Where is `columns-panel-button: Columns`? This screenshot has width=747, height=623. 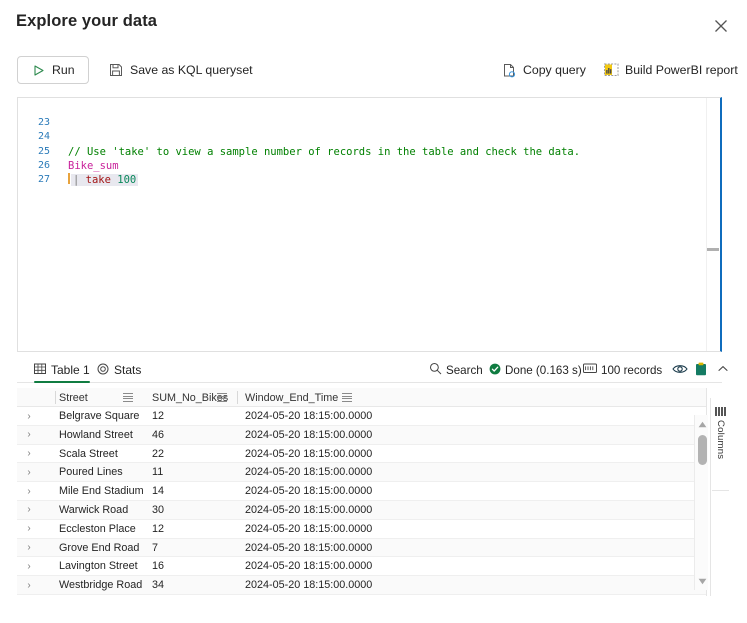 columns-panel-button: Columns is located at coordinates (720, 442).